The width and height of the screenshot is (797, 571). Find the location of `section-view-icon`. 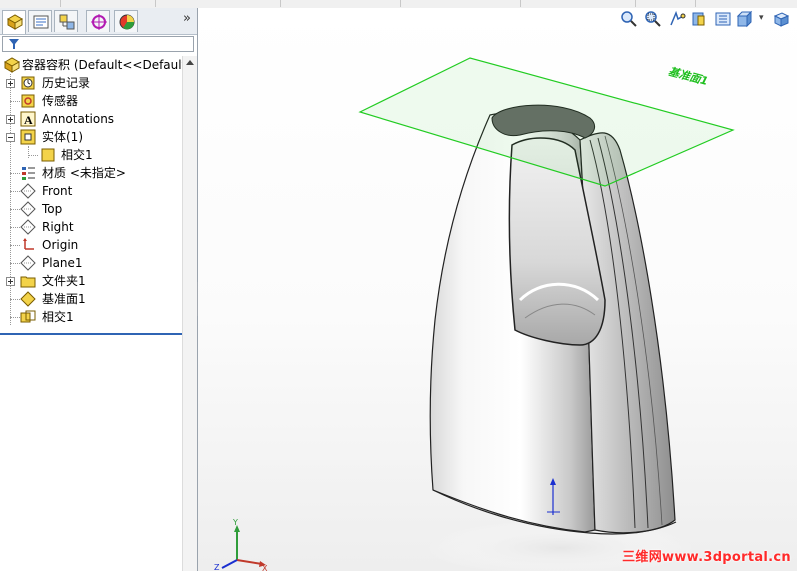

section-view-icon is located at coordinates (699, 19).